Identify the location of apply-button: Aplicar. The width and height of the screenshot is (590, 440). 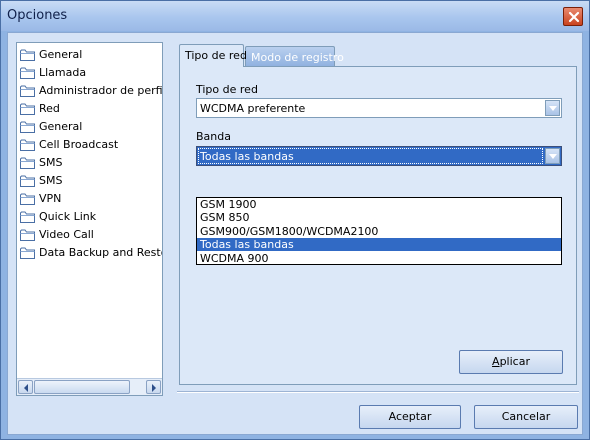
(511, 362).